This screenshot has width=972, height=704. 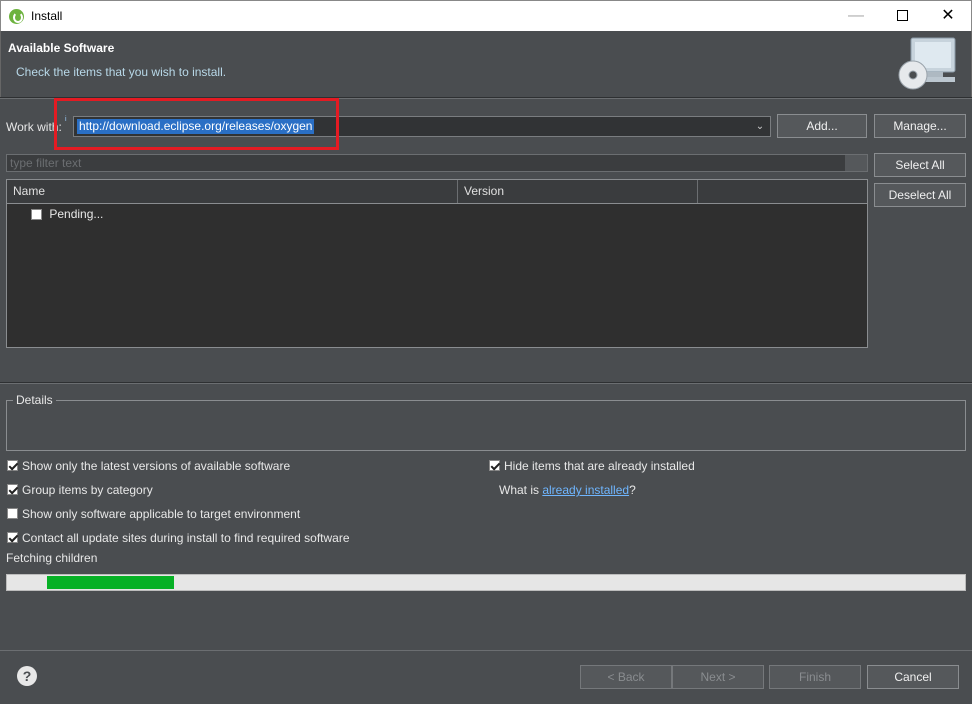 What do you see at coordinates (486, 422) in the screenshot?
I see `details-group: Details` at bounding box center [486, 422].